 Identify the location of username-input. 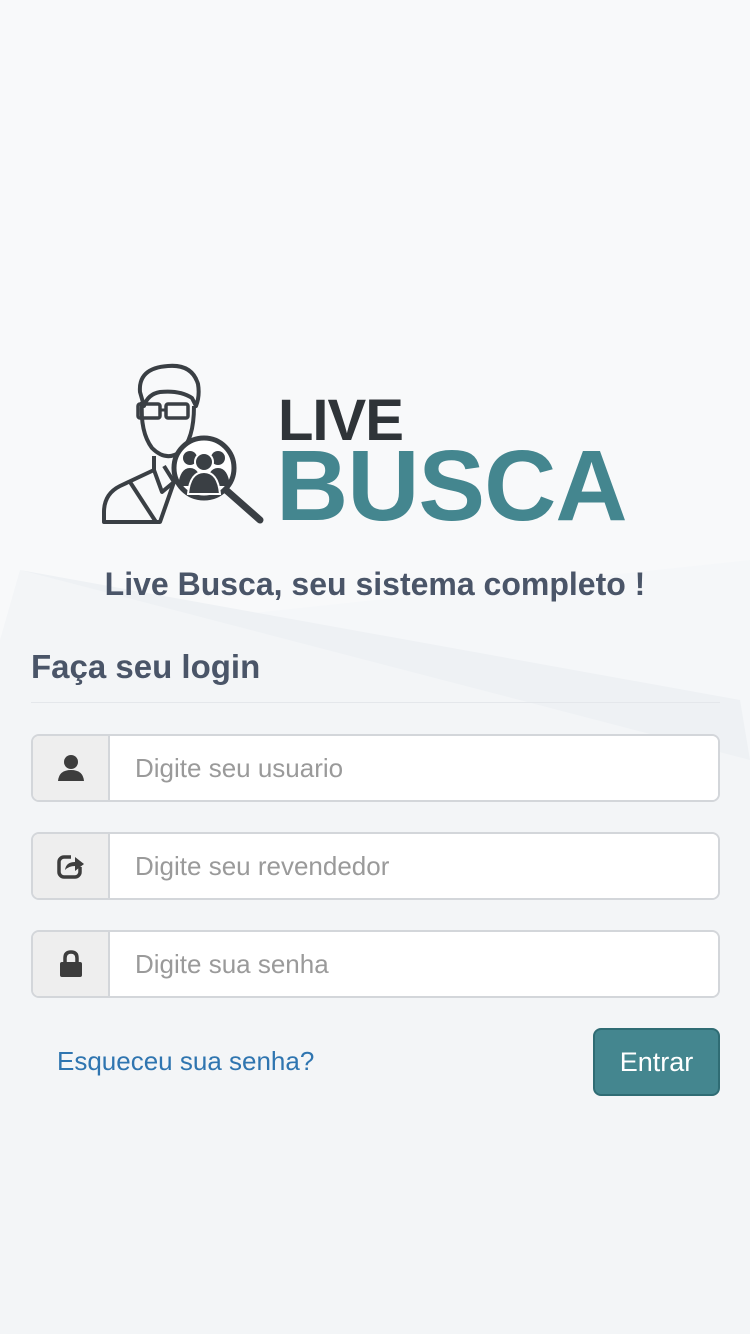
(414, 768).